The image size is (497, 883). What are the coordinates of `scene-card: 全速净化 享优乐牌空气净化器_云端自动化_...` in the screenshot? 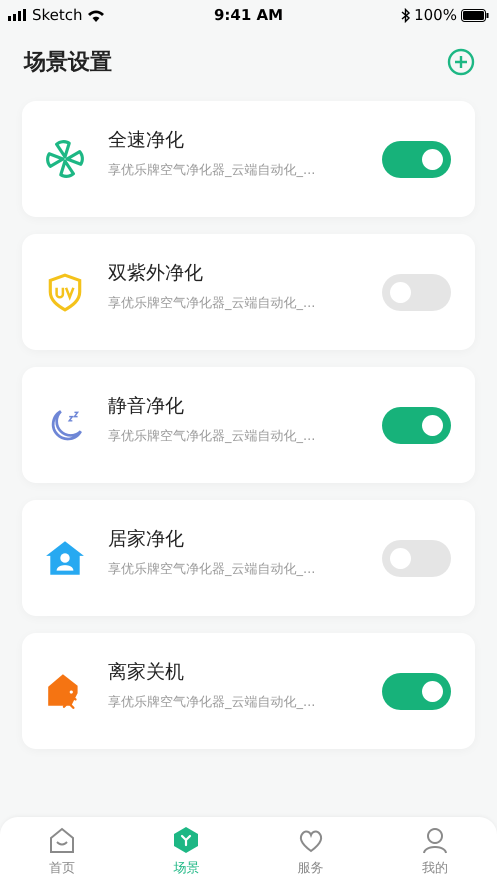 It's located at (248, 159).